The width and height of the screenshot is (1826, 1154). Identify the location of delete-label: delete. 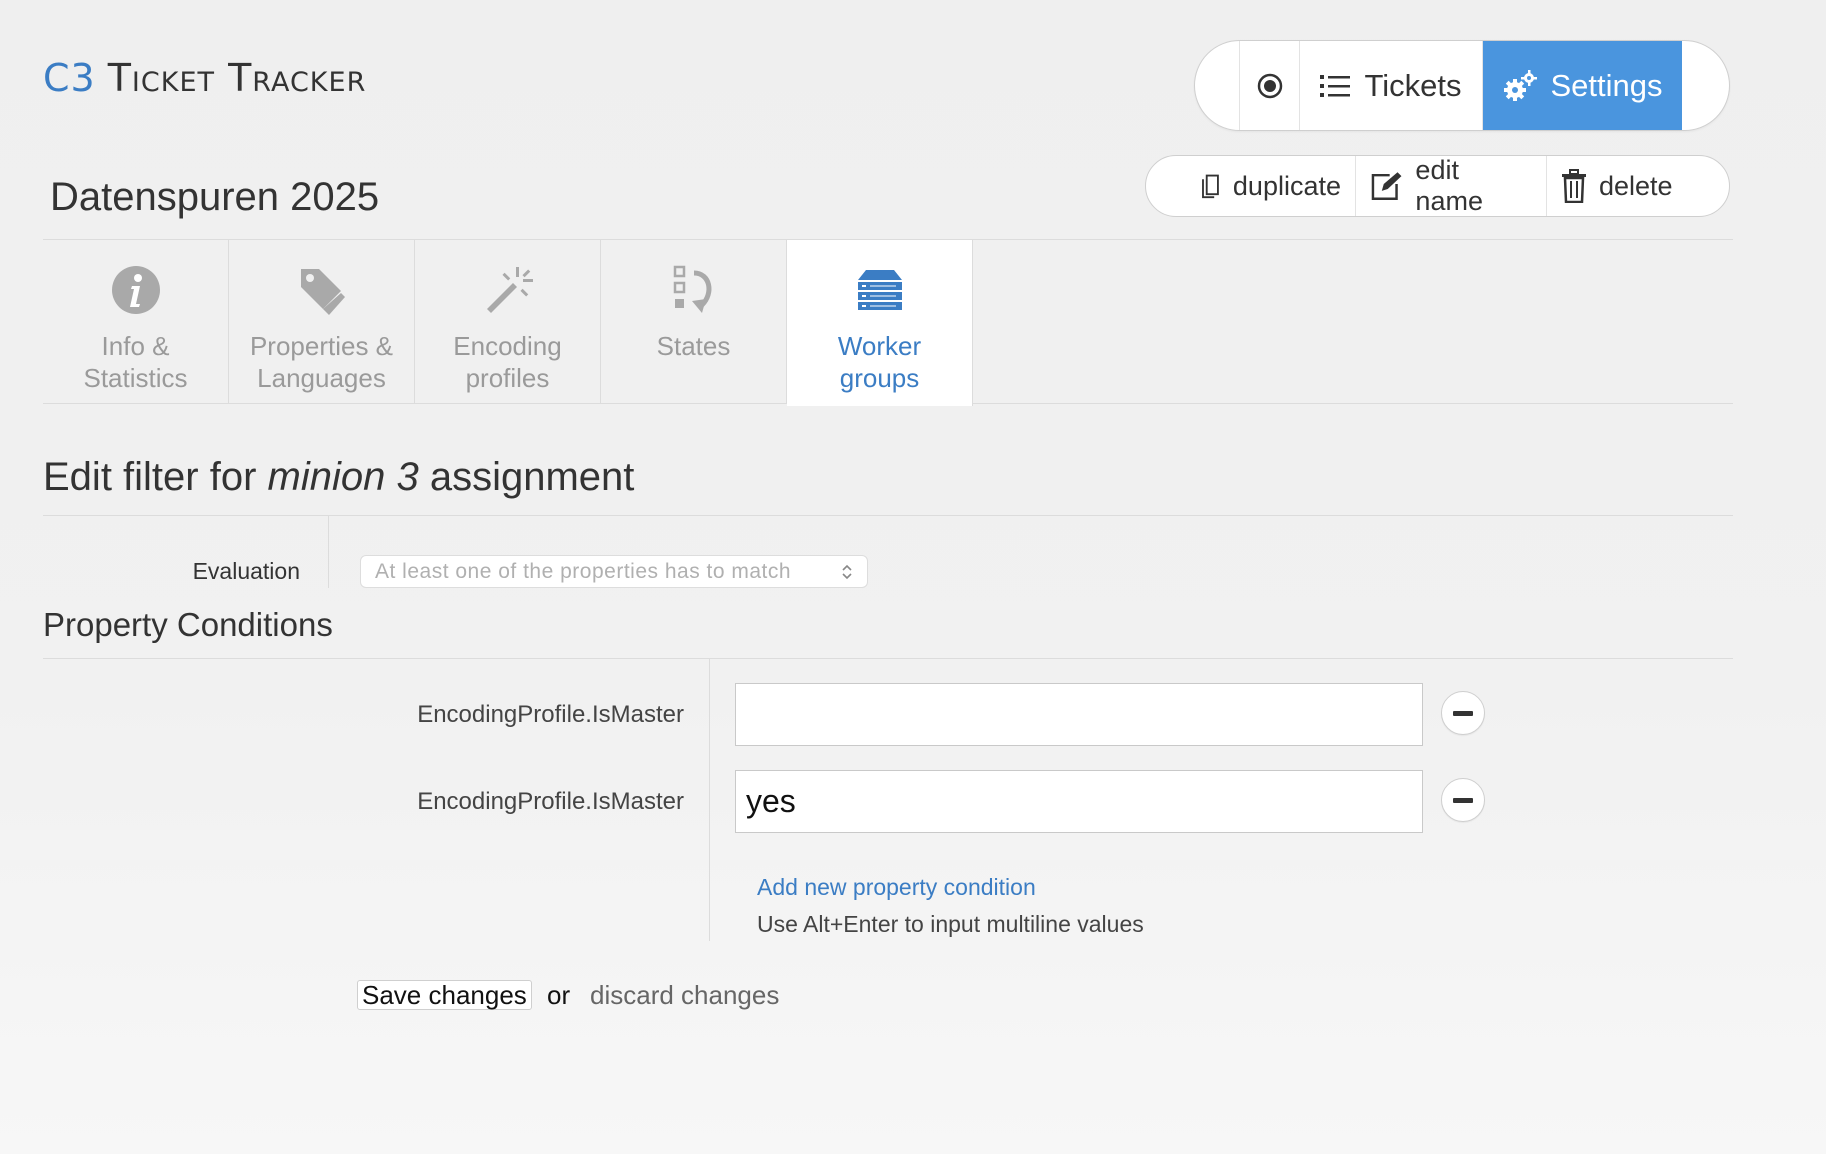
(1636, 185).